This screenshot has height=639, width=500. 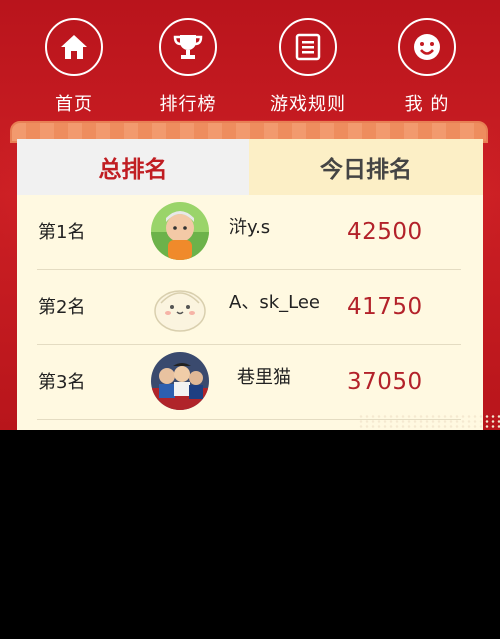 I want to click on nav-leaderboard: 排行榜, so click(x=188, y=67).